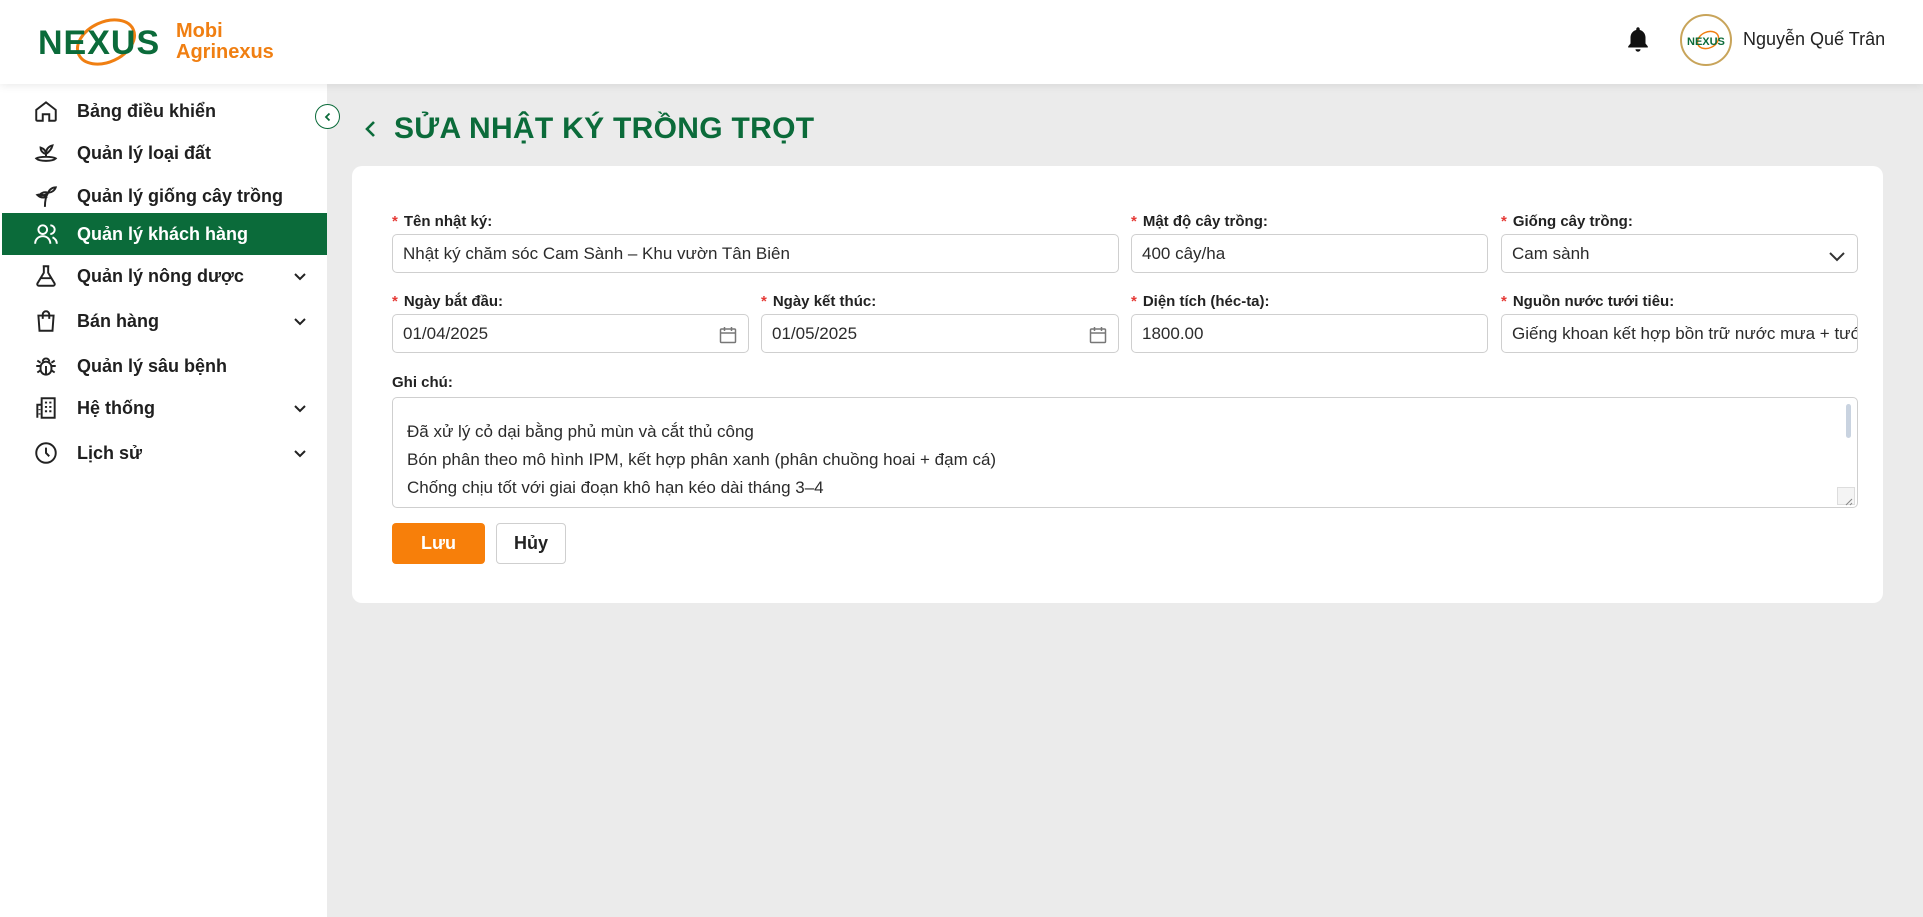  I want to click on sidebar-item-plant-varieties: Quản lý giống cây trồng, so click(164, 196).